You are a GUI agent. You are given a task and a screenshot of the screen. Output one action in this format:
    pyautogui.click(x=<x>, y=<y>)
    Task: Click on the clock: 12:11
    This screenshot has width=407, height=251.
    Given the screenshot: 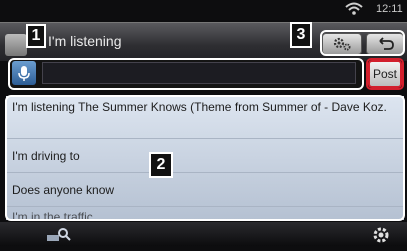 What is the action you would take?
    pyautogui.click(x=389, y=9)
    